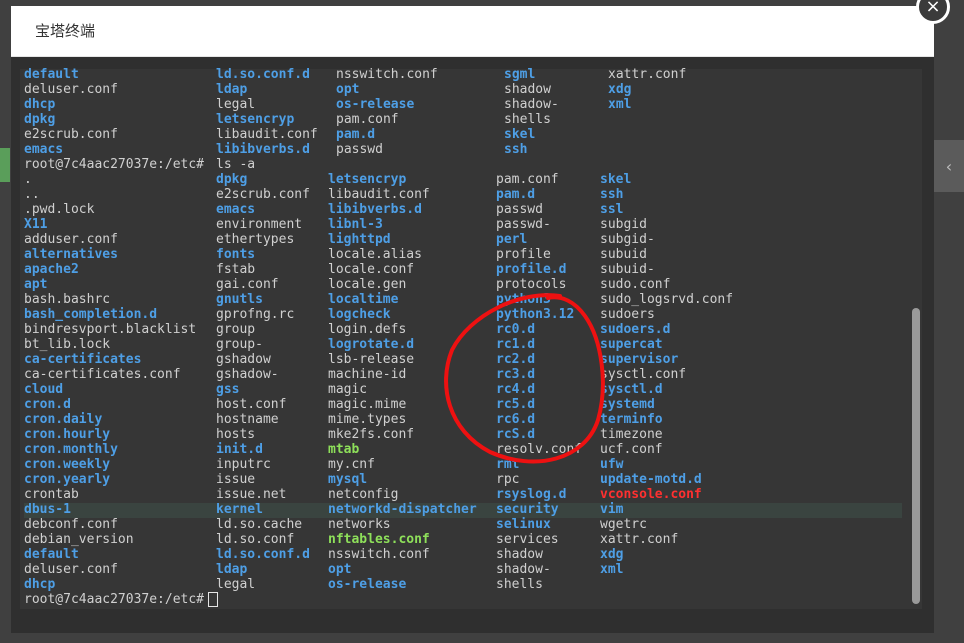  Describe the element at coordinates (102, 374) in the screenshot. I see `terminal-entry: ca-certificates.conf` at that location.